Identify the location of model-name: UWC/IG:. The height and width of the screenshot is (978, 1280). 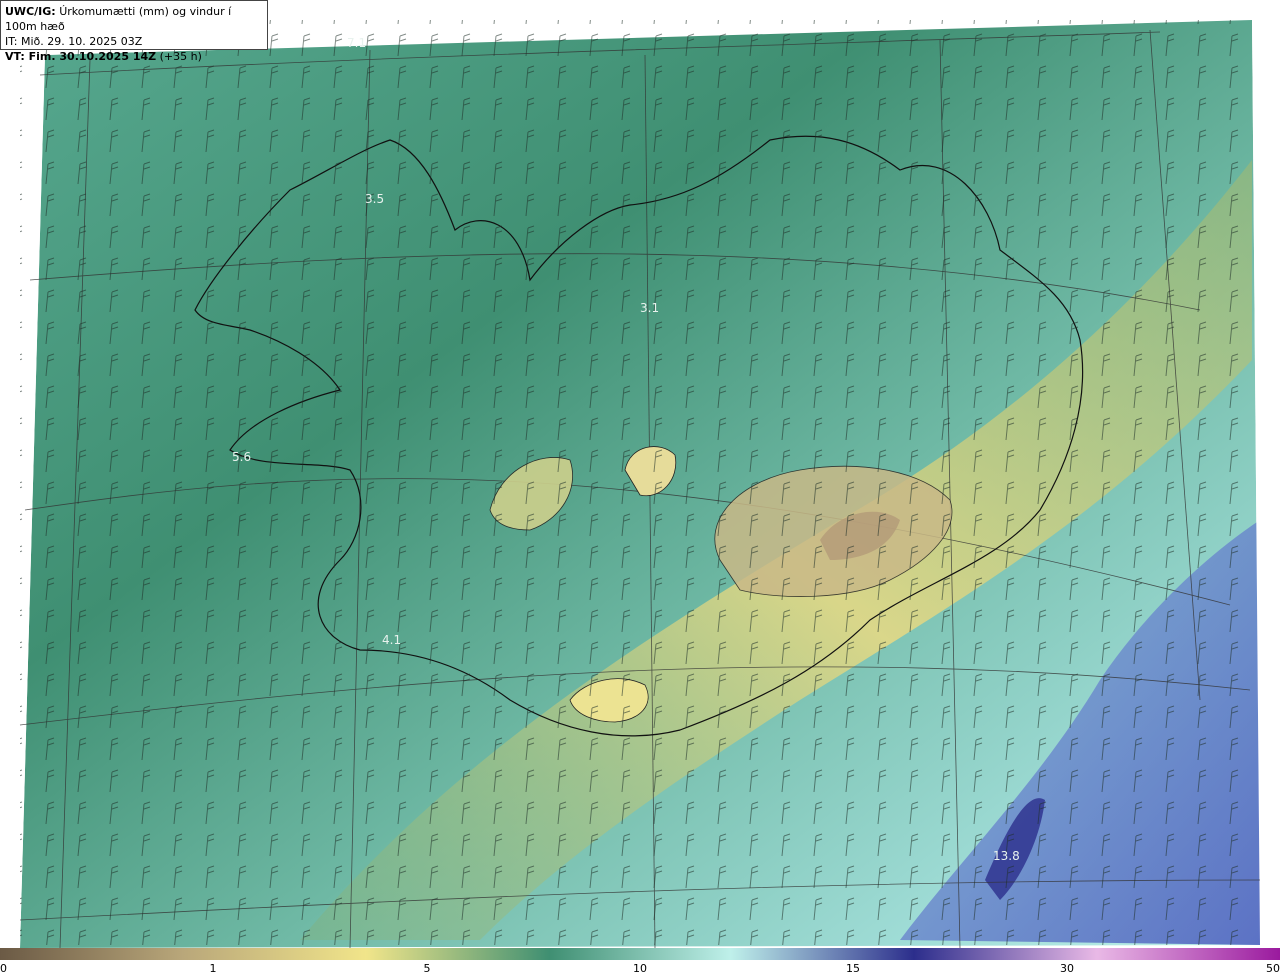
(30, 11).